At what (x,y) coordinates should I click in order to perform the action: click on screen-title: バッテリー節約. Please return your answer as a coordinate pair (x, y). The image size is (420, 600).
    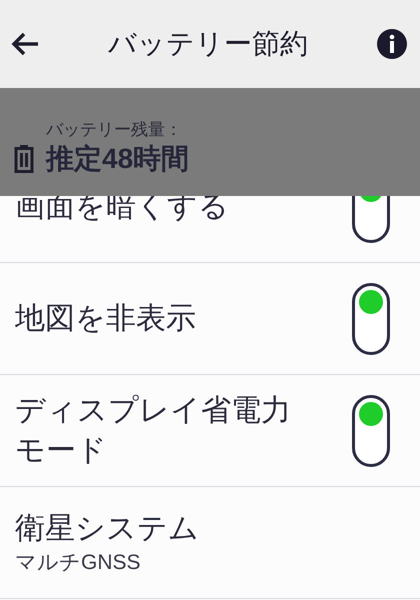
    Looking at the image, I should click on (208, 44).